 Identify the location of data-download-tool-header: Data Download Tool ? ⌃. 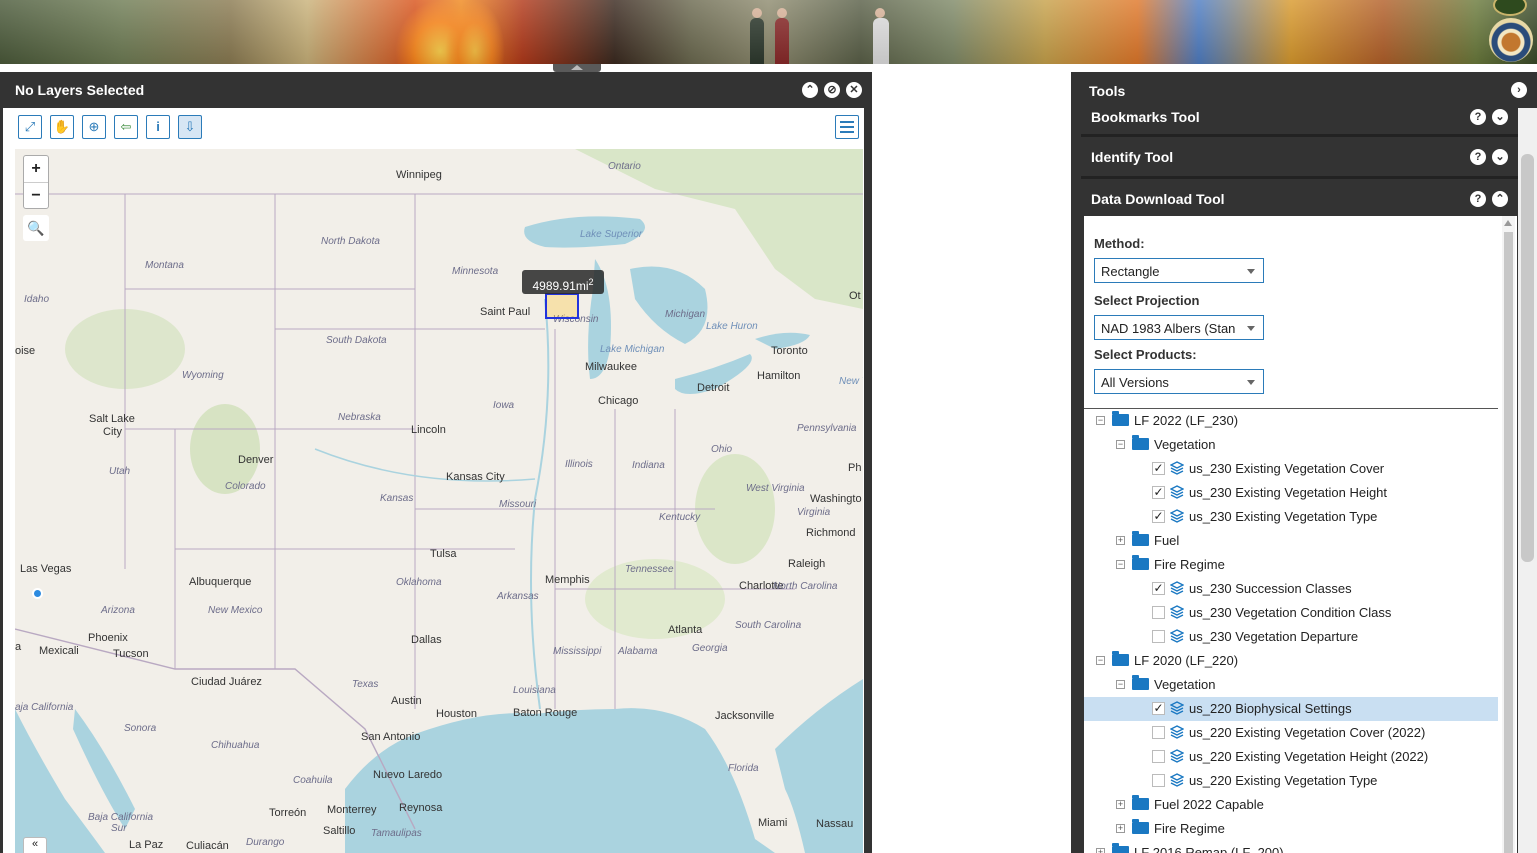
(1299, 199).